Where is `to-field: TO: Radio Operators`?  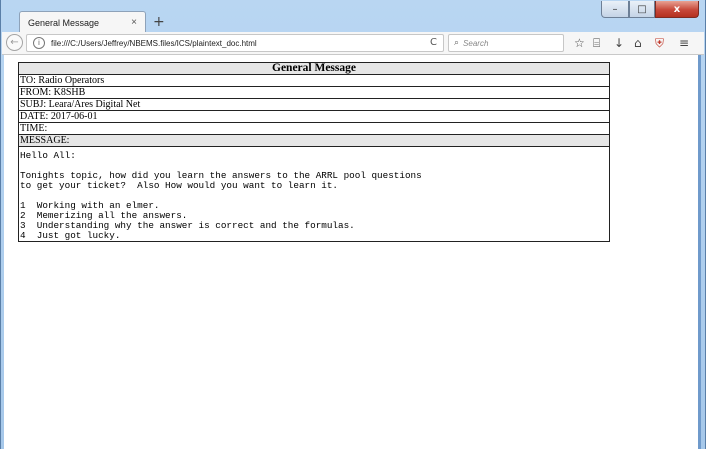
to-field: TO: Radio Operators is located at coordinates (314, 80).